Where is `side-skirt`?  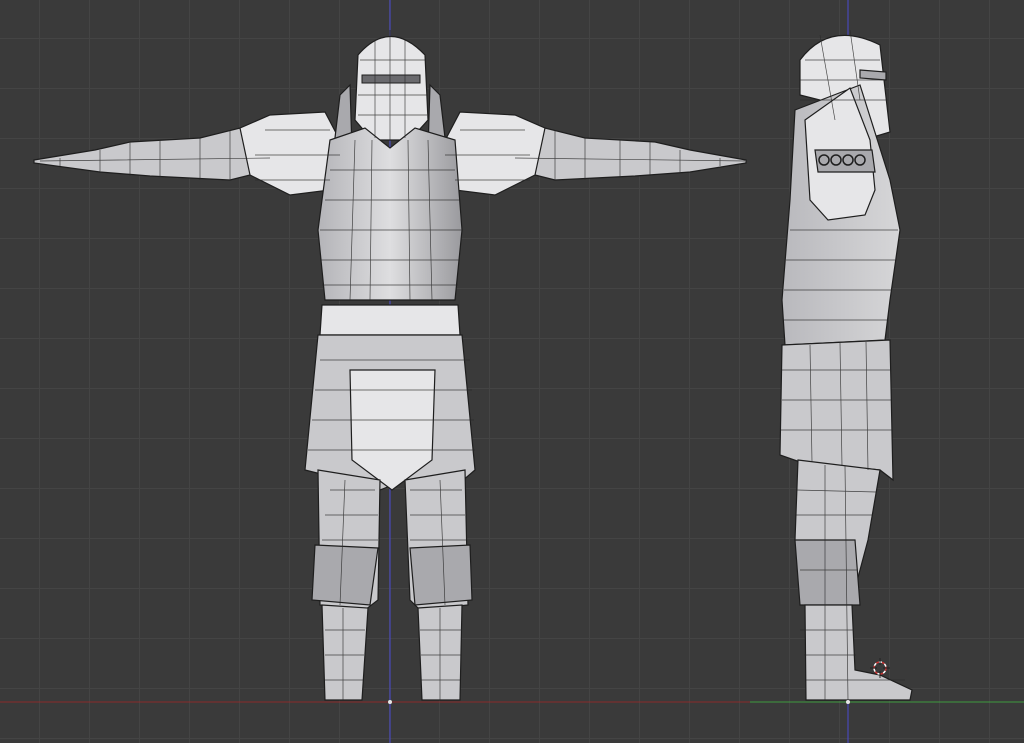 side-skirt is located at coordinates (836, 410).